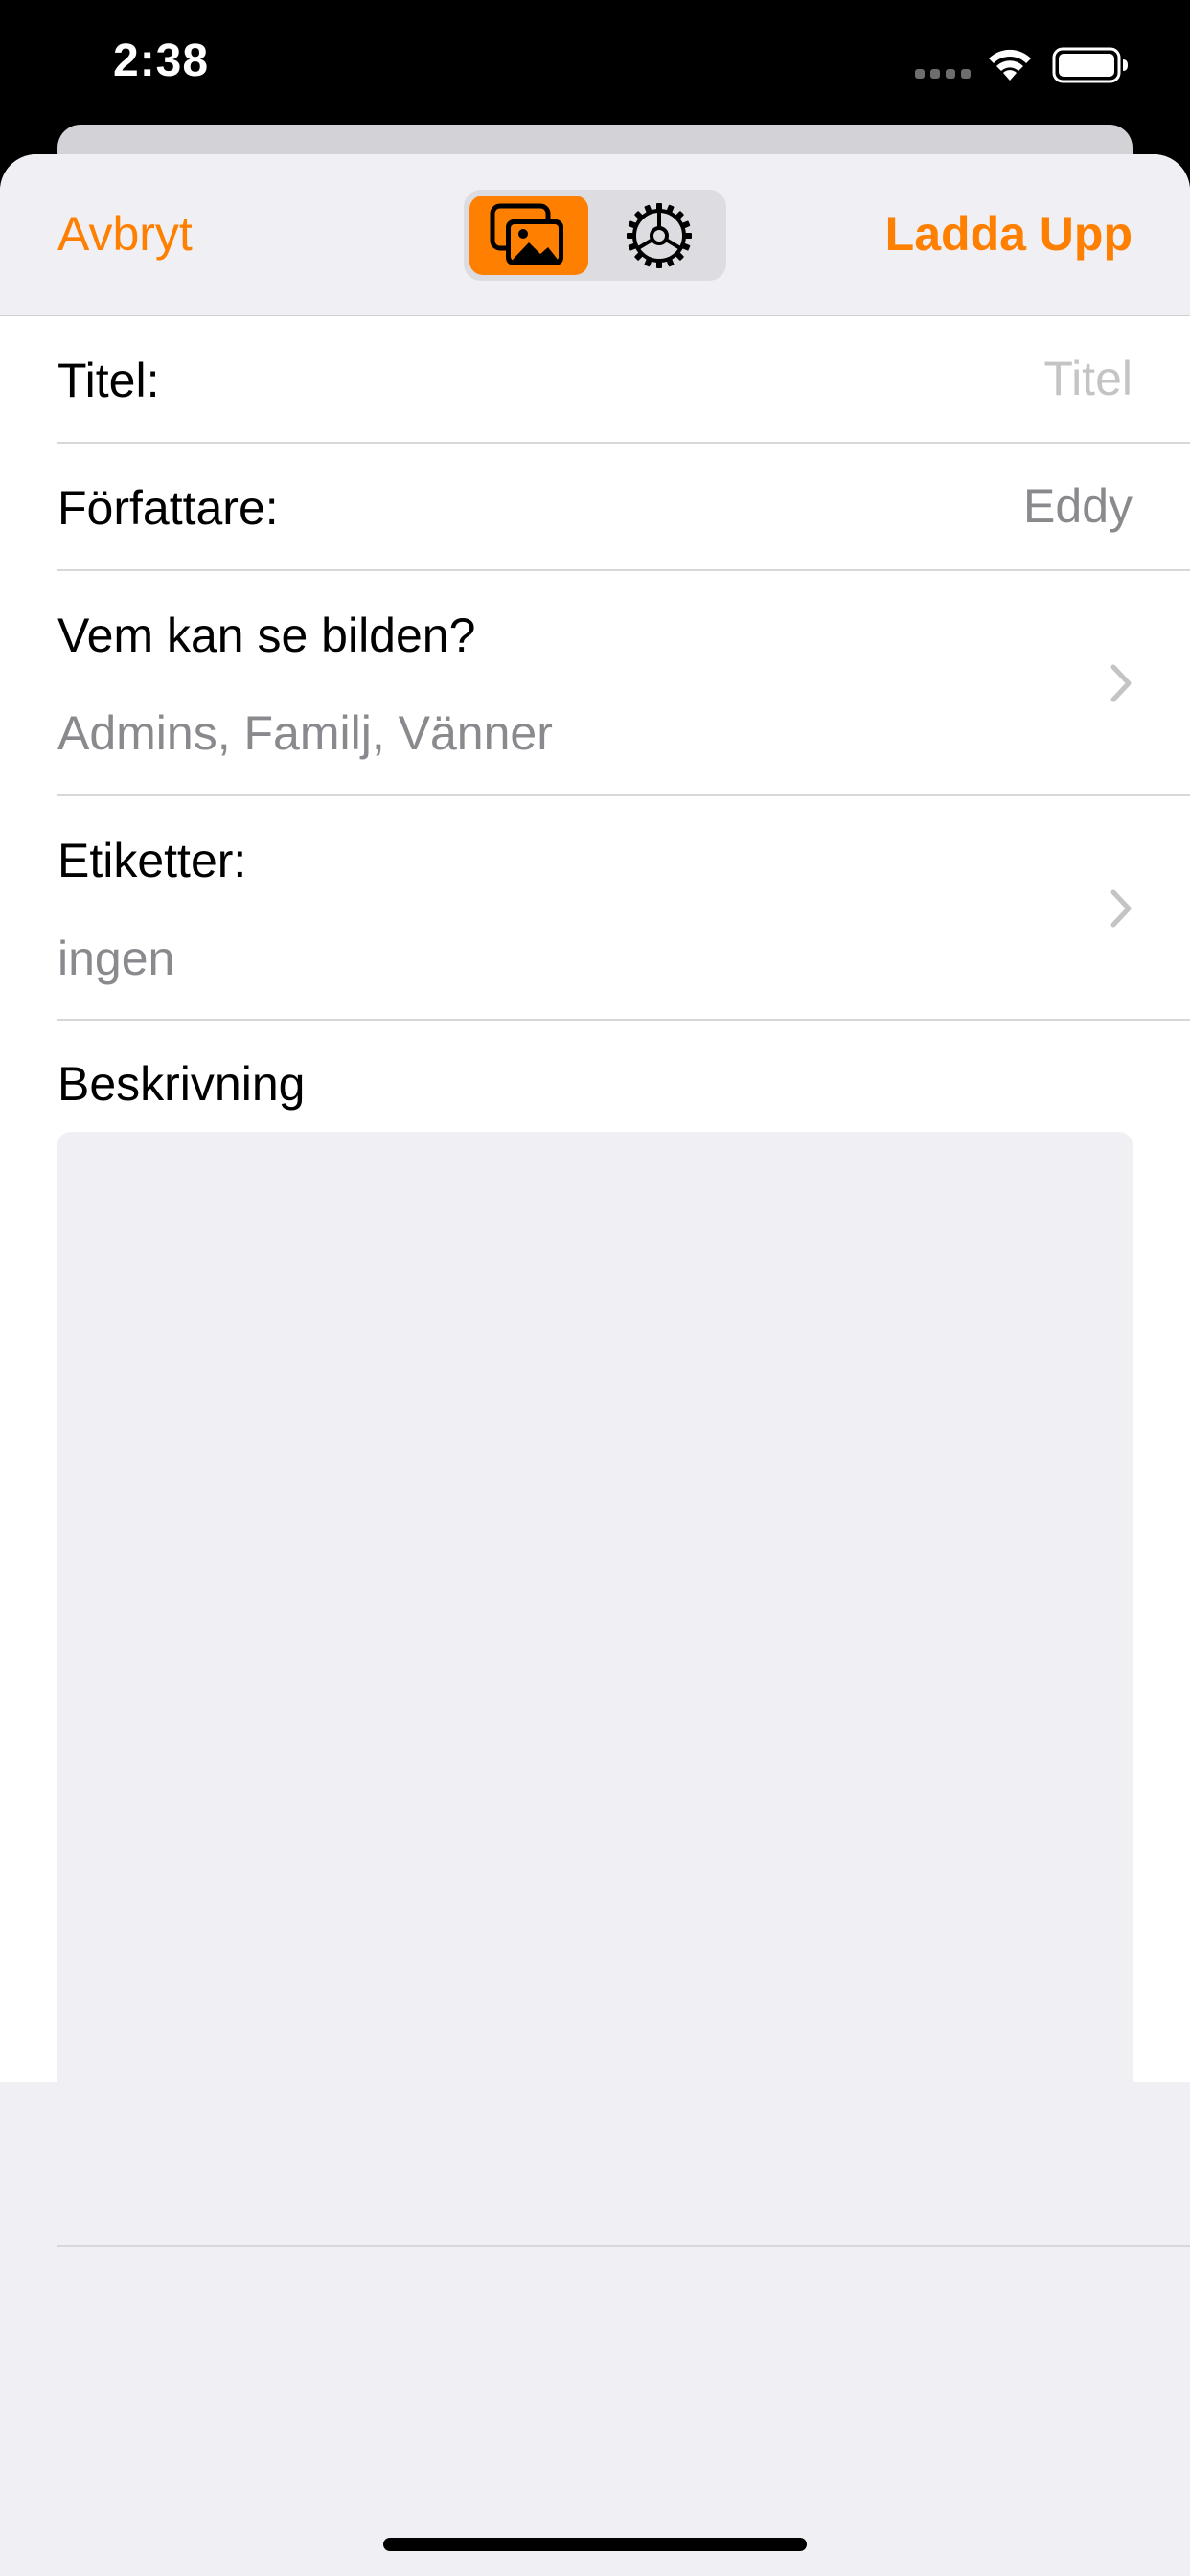  Describe the element at coordinates (152, 860) in the screenshot. I see `tags-label: Etiketter:` at that location.